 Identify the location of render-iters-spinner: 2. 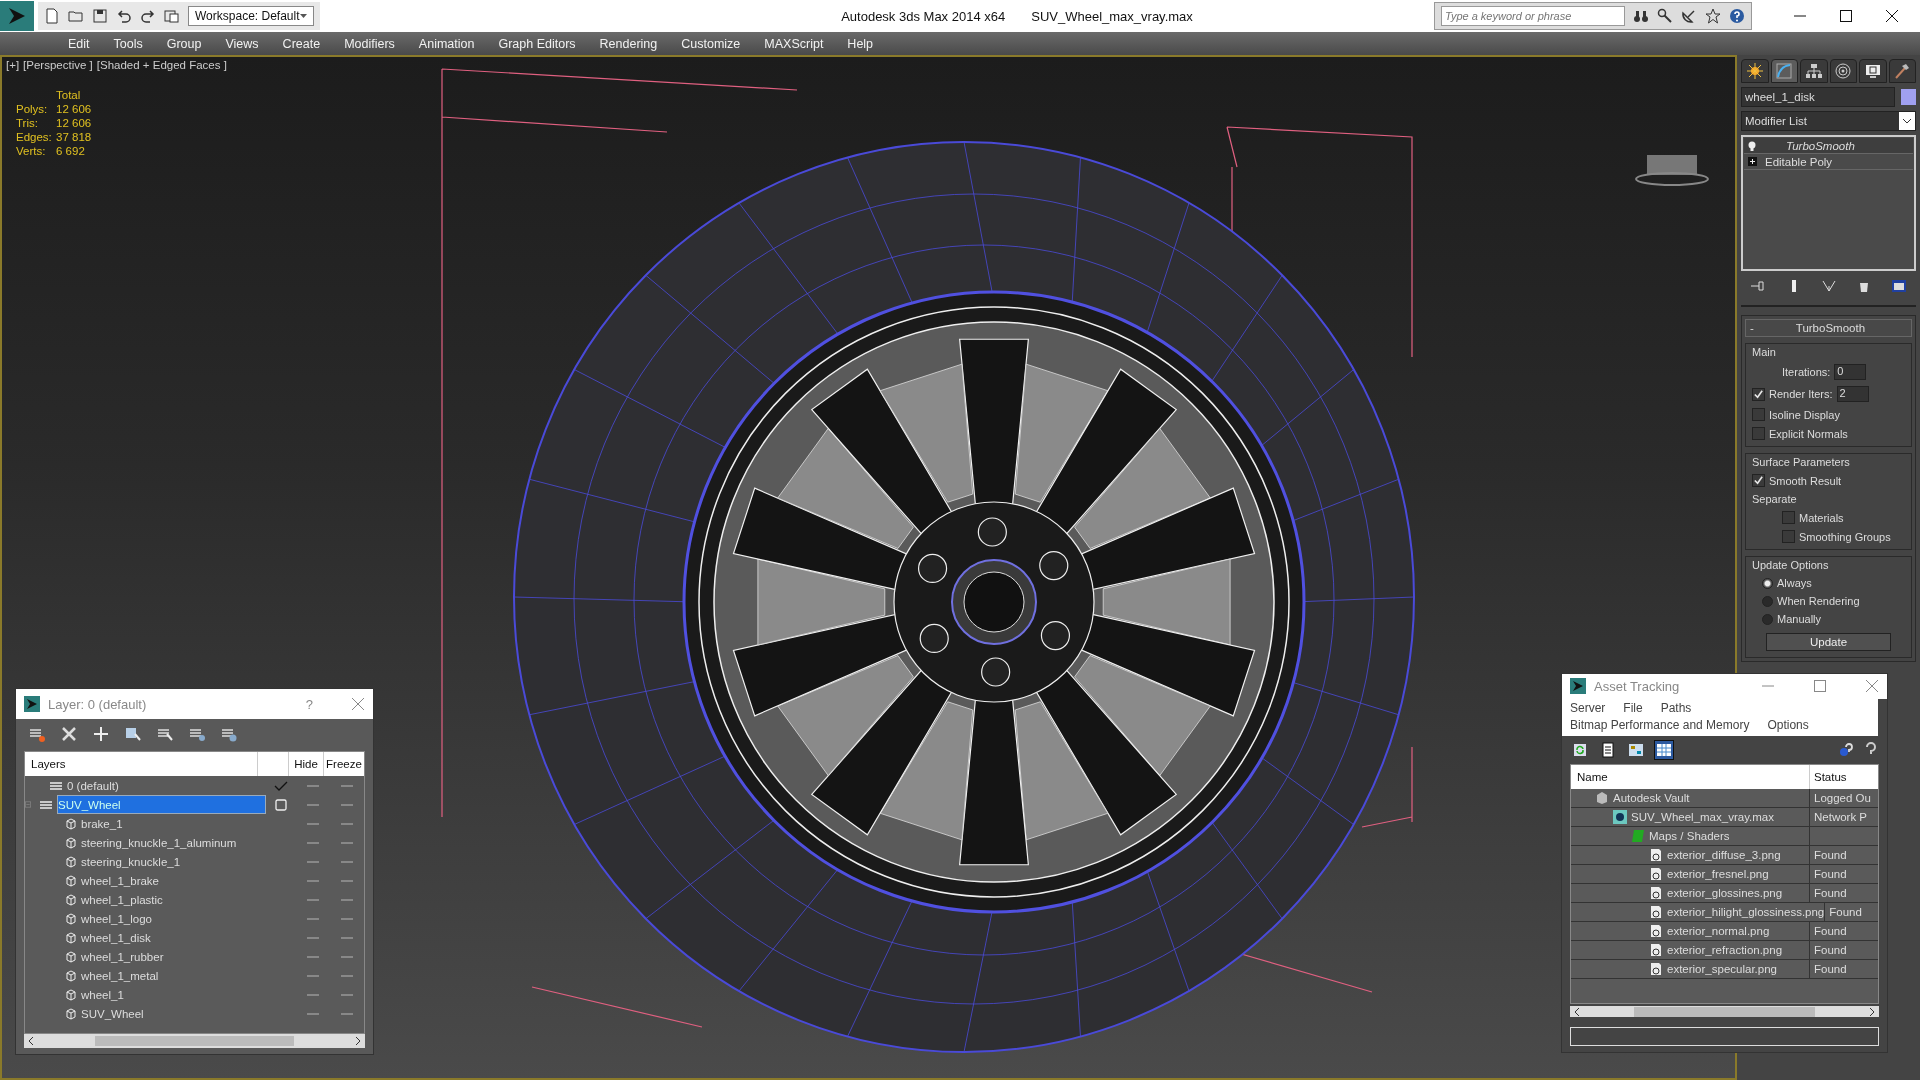
(1852, 394).